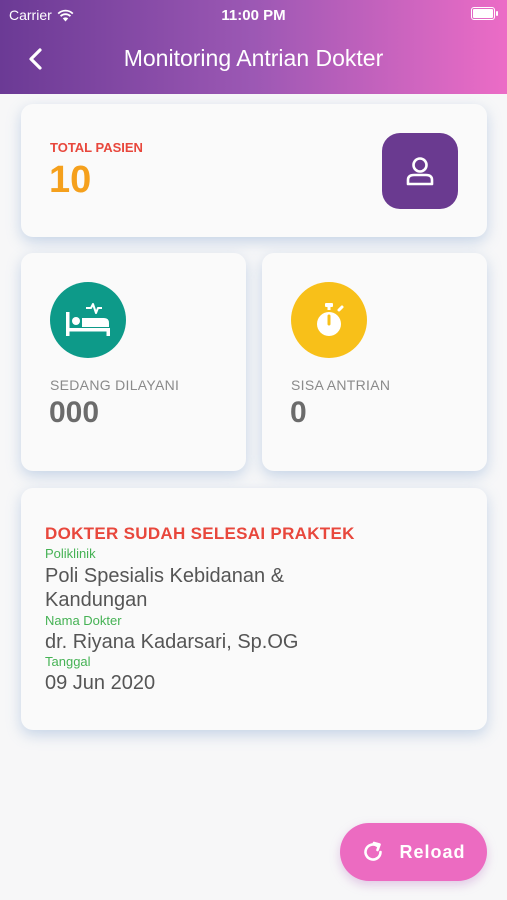  Describe the element at coordinates (100, 683) in the screenshot. I see `date-value: 09 Jun 2020` at that location.